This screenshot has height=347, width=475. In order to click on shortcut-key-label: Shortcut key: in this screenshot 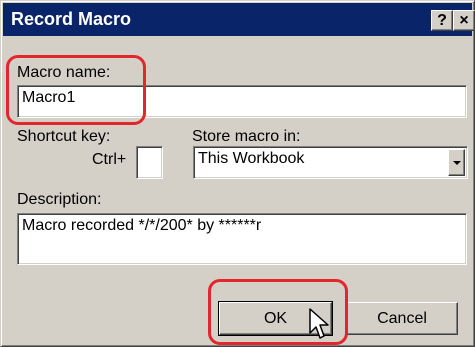, I will do `click(63, 137)`.